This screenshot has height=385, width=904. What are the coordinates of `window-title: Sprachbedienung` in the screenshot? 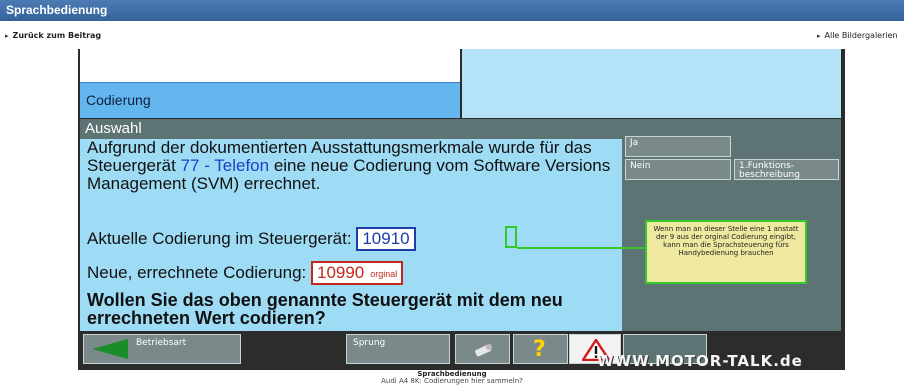 It's located at (452, 10).